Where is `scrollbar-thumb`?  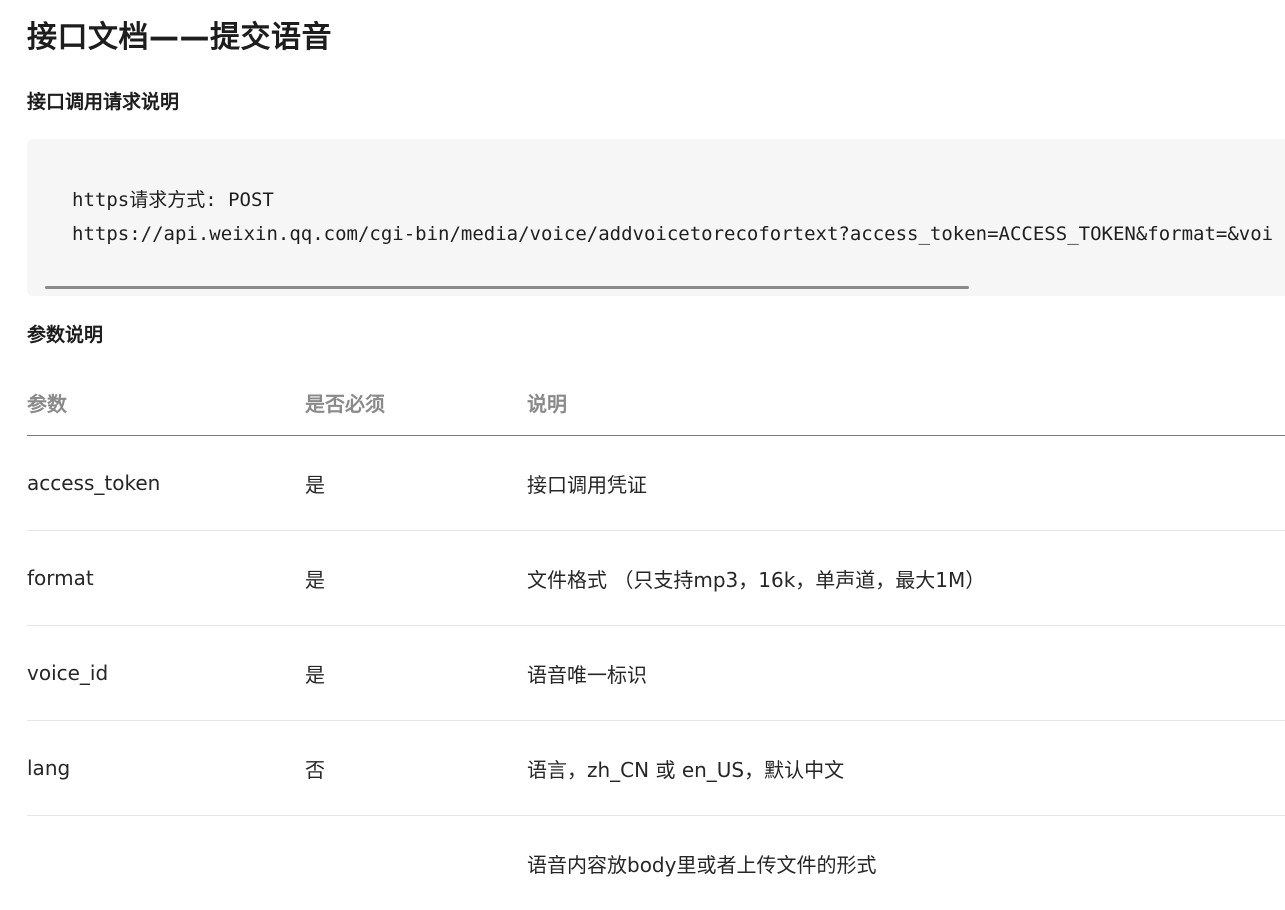
scrollbar-thumb is located at coordinates (507, 287).